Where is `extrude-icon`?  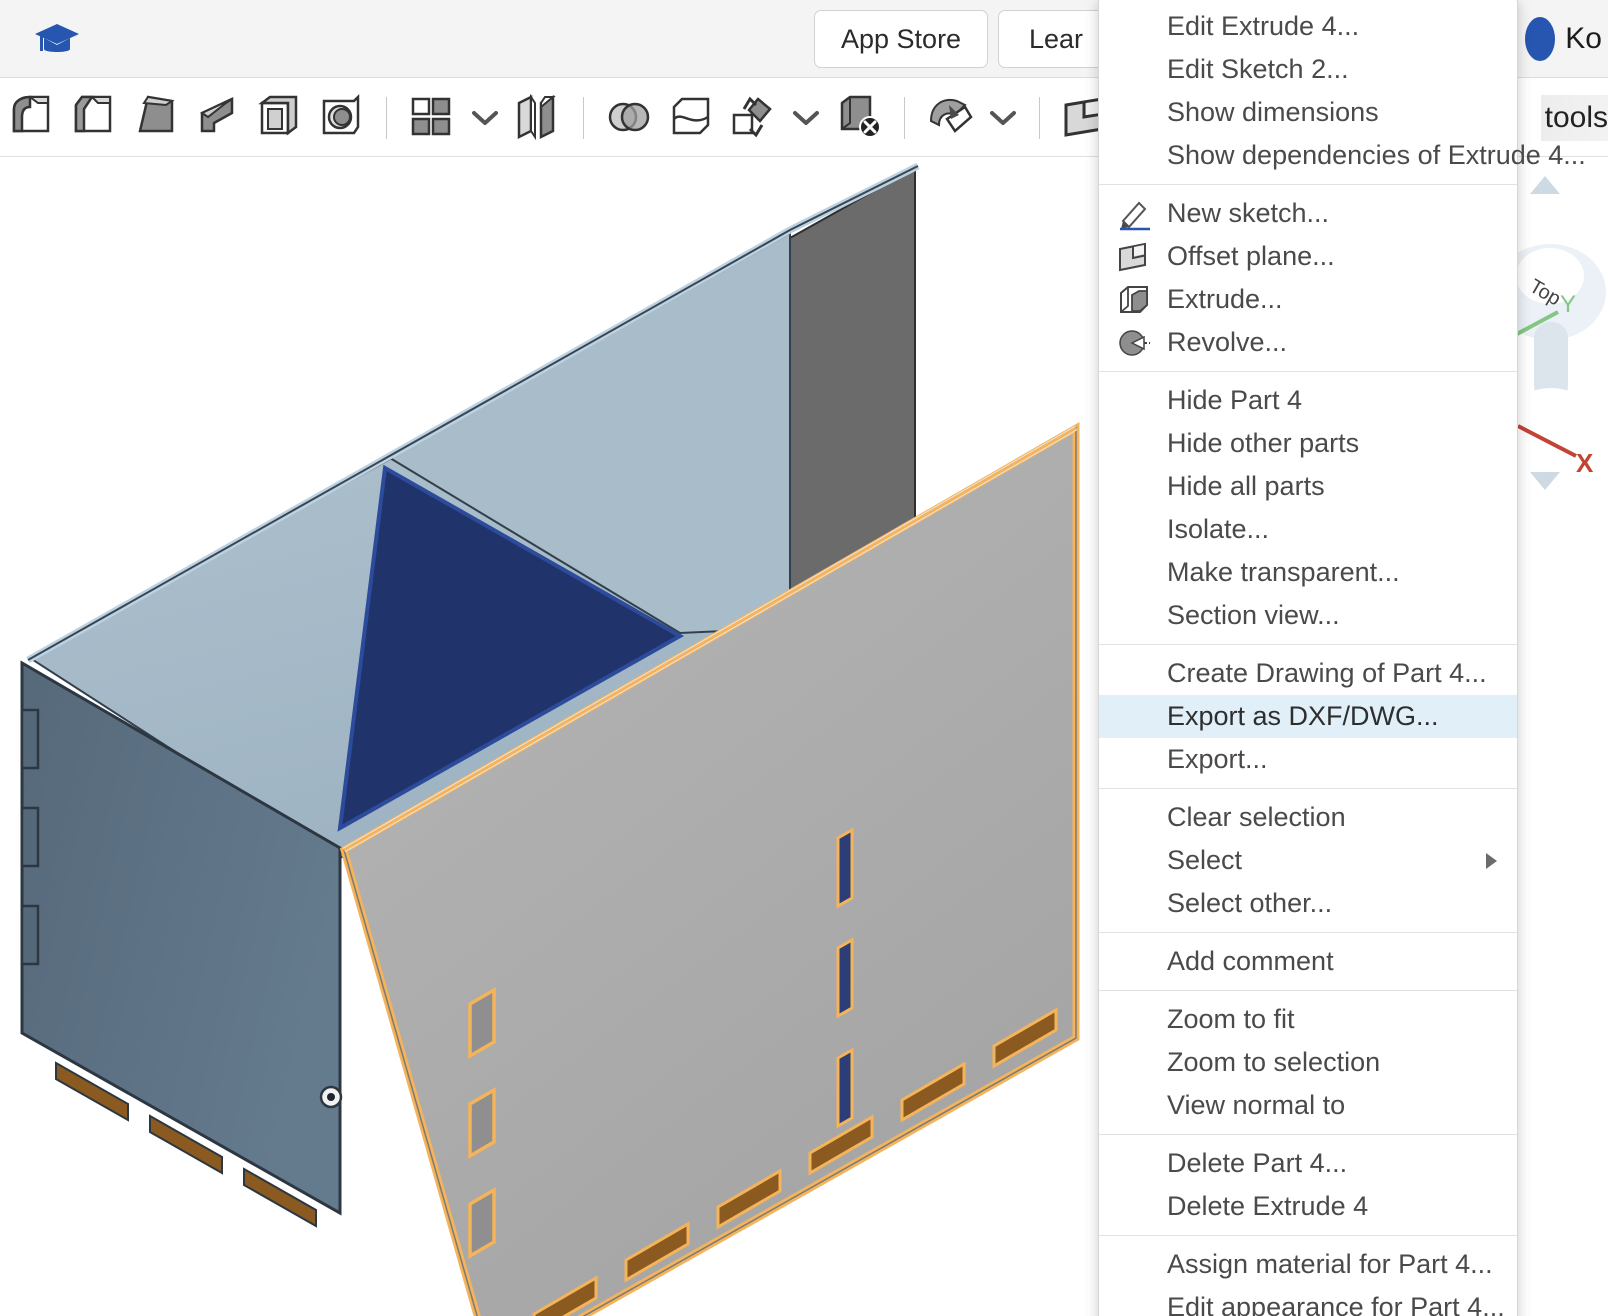
extrude-icon is located at coordinates (1134, 300).